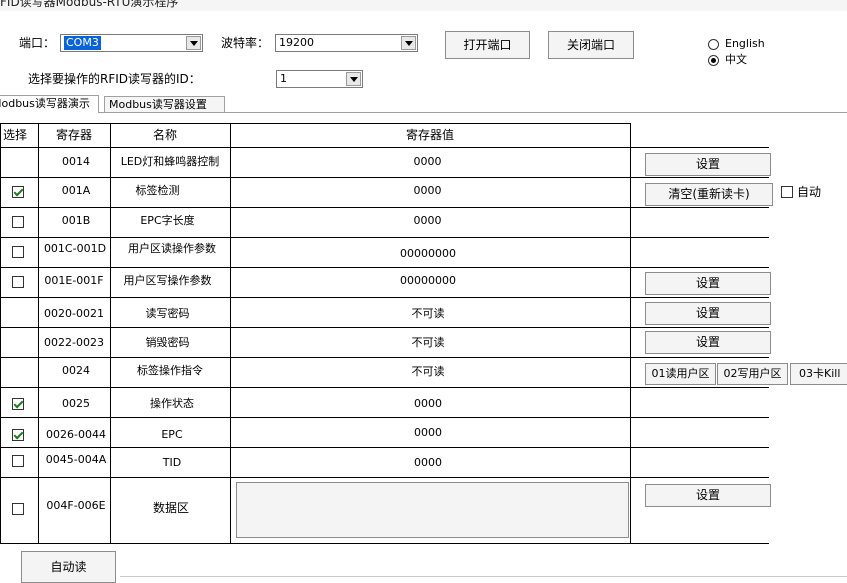  Describe the element at coordinates (167, 280) in the screenshot. I see `row-name: 用户区写操作参数` at that location.